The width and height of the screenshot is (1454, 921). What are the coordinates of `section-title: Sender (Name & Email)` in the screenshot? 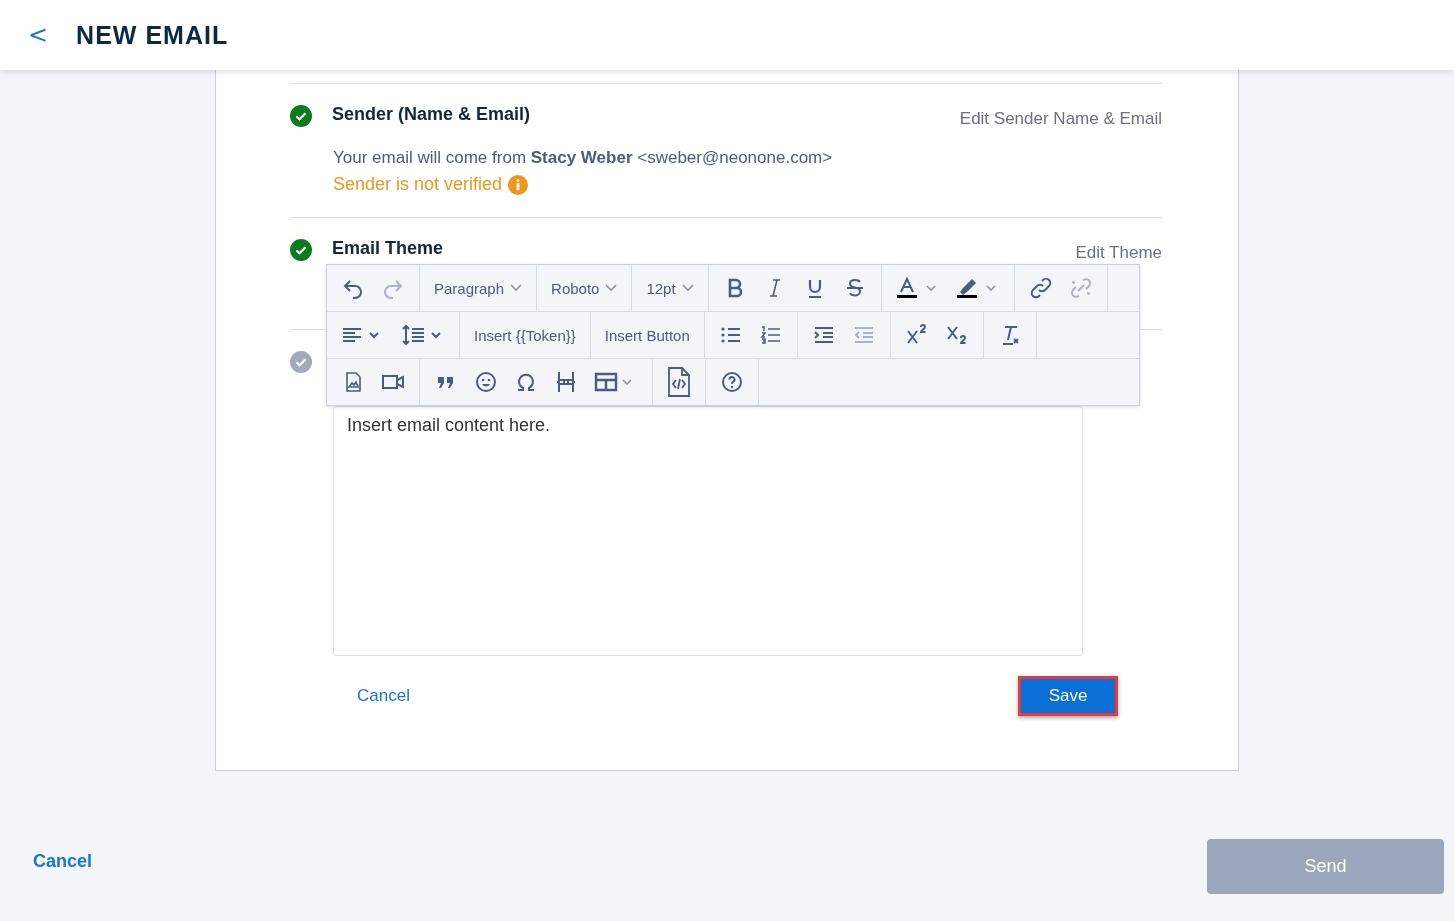 It's located at (432, 114).